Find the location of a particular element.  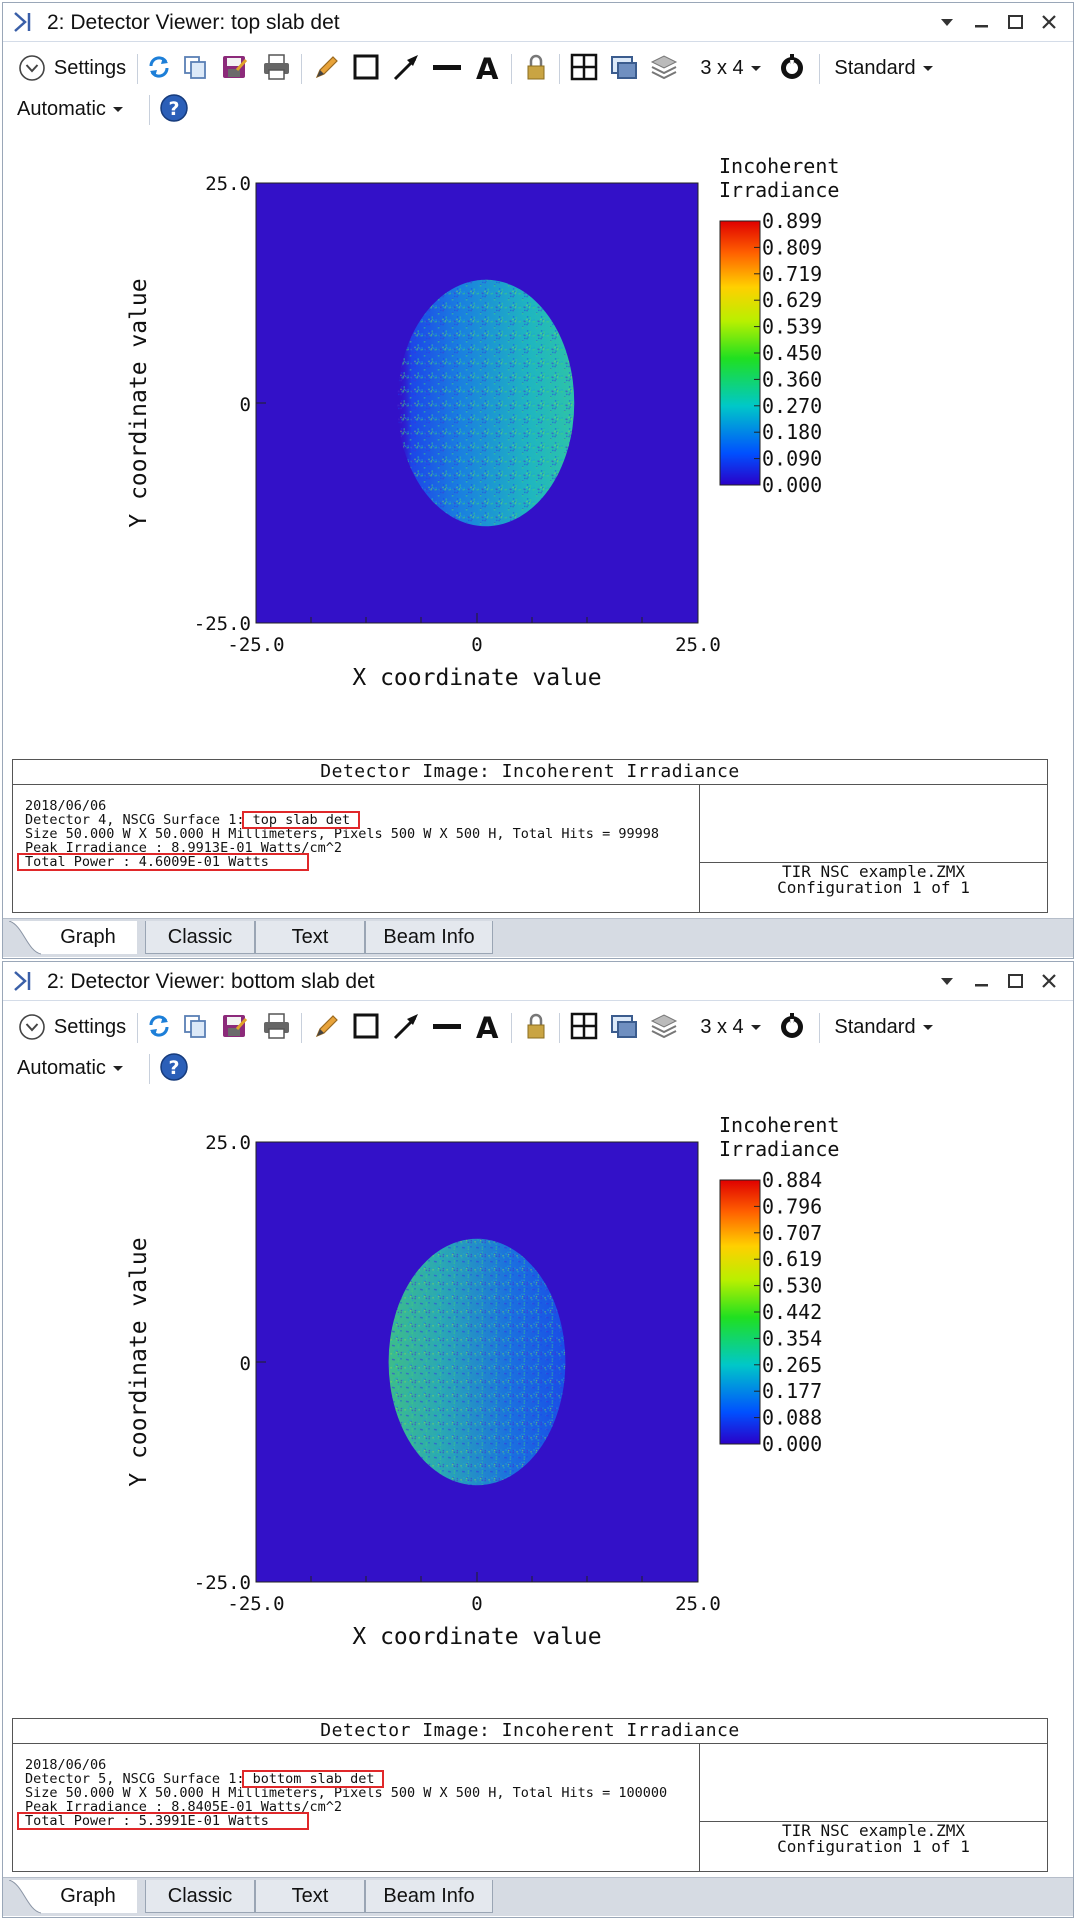

toolbar-row-1: Settings A 3 x 4 Standard is located at coordinates (538, 68).